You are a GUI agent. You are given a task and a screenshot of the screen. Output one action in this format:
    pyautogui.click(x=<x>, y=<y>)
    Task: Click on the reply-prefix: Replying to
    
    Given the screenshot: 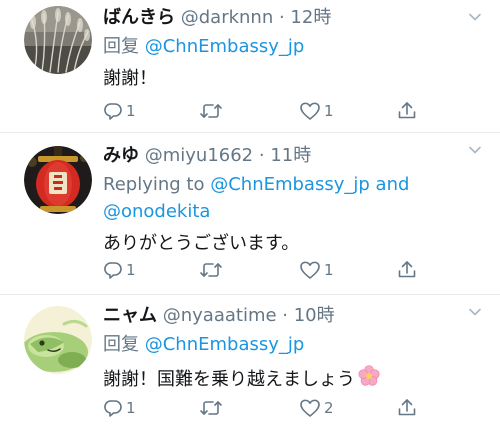 What is the action you would take?
    pyautogui.click(x=154, y=184)
    